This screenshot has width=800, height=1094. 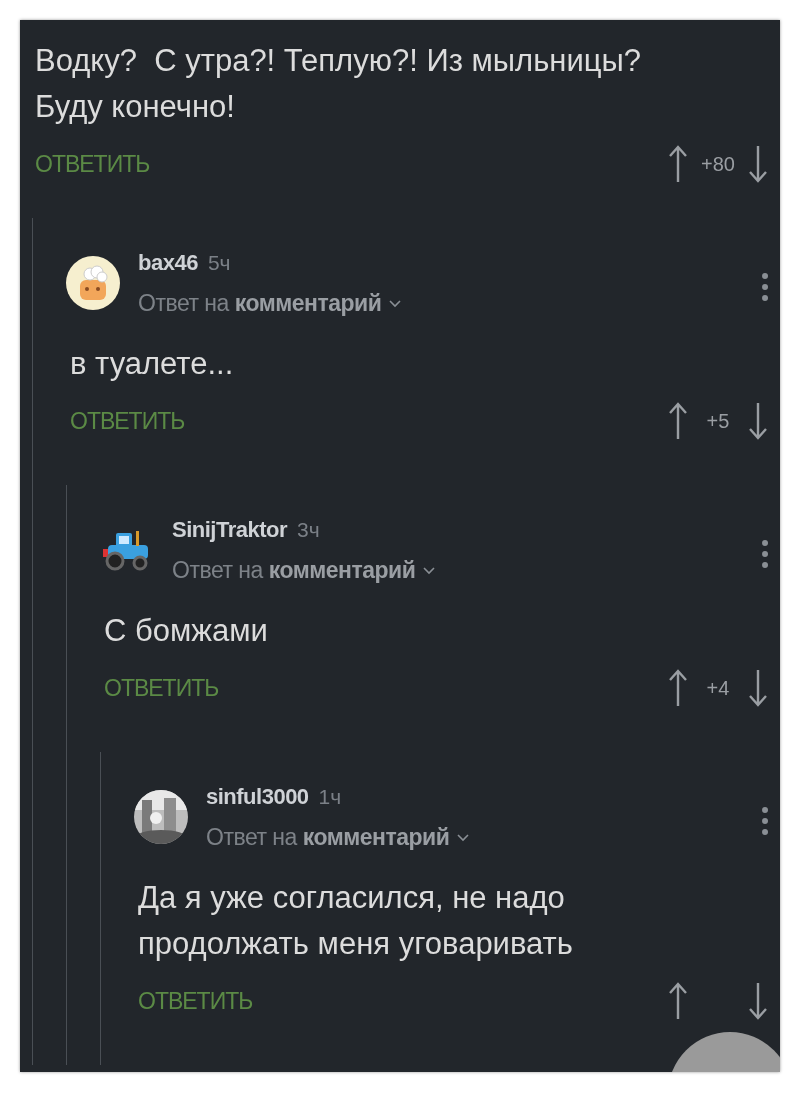 I want to click on comment-text: Водку? С утра?! Теплую?! Из мыльницы? Буду конечно!, so click(x=339, y=84).